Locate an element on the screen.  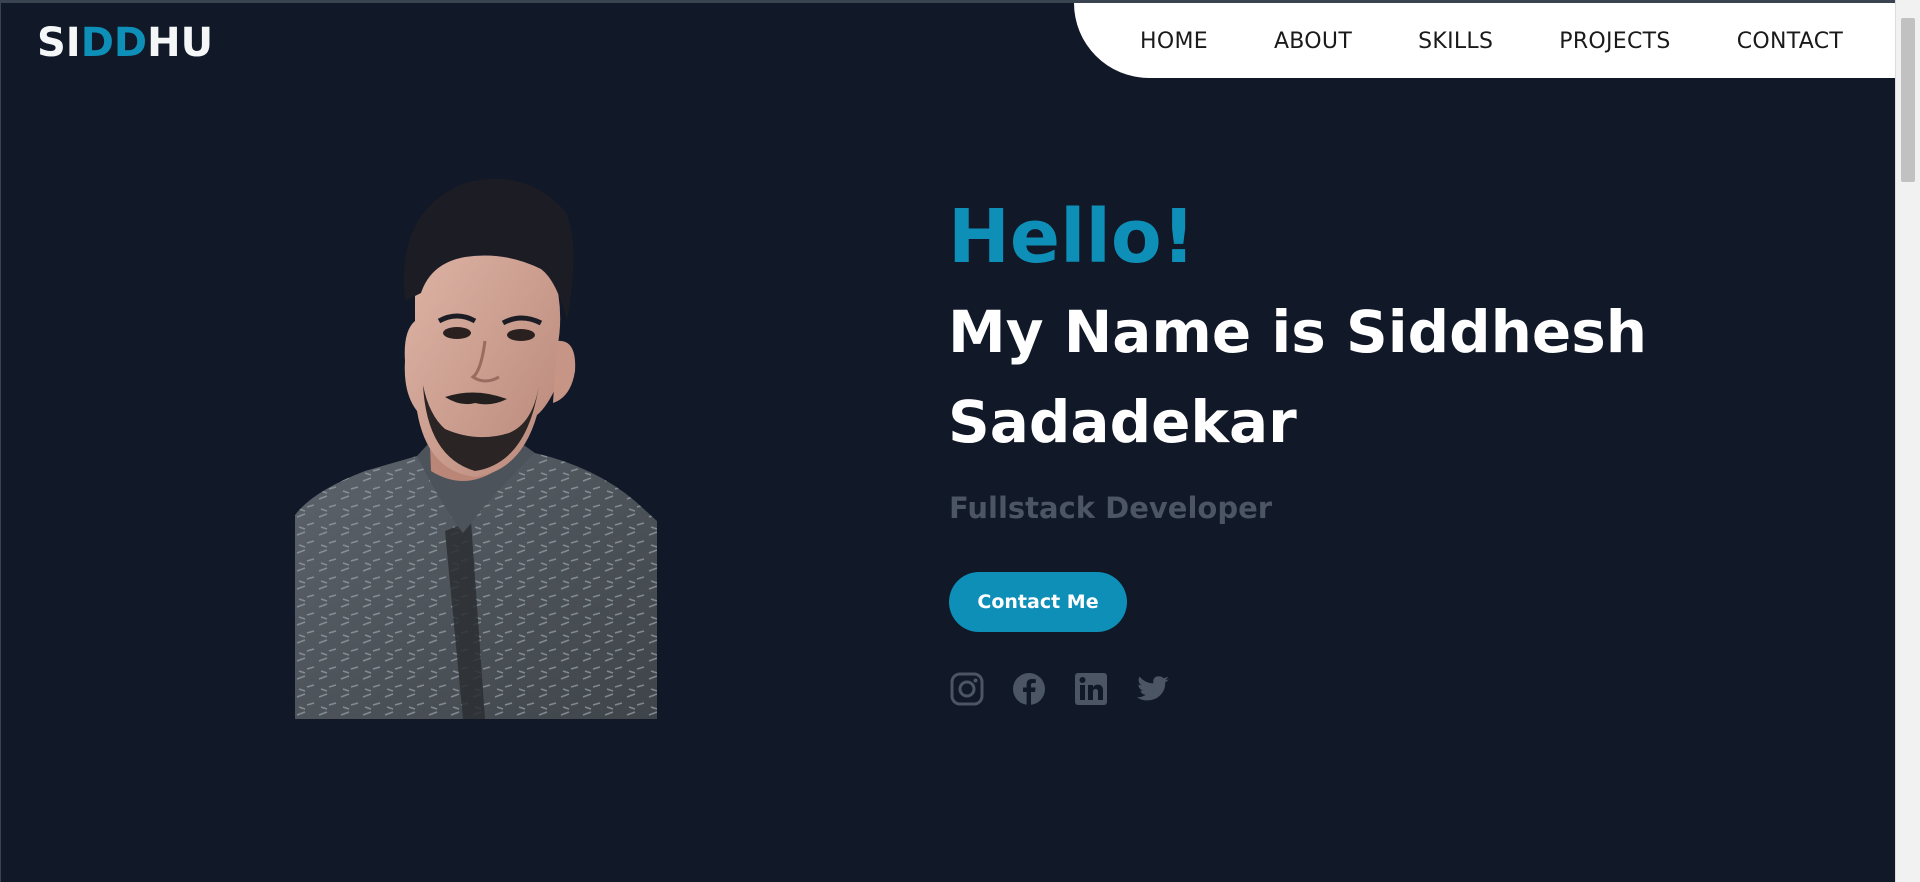
logo-part-2: DD is located at coordinates (114, 43).